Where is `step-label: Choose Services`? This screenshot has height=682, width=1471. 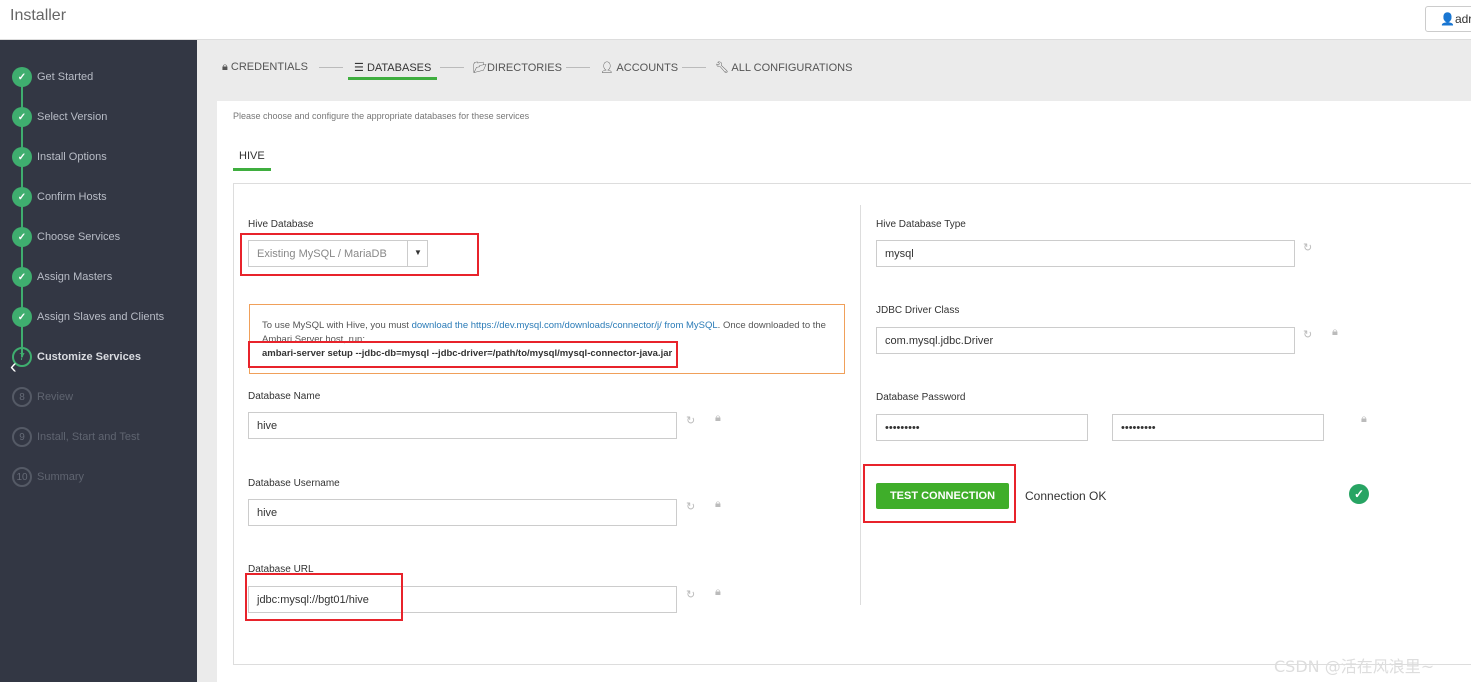
step-label: Choose Services is located at coordinates (79, 237).